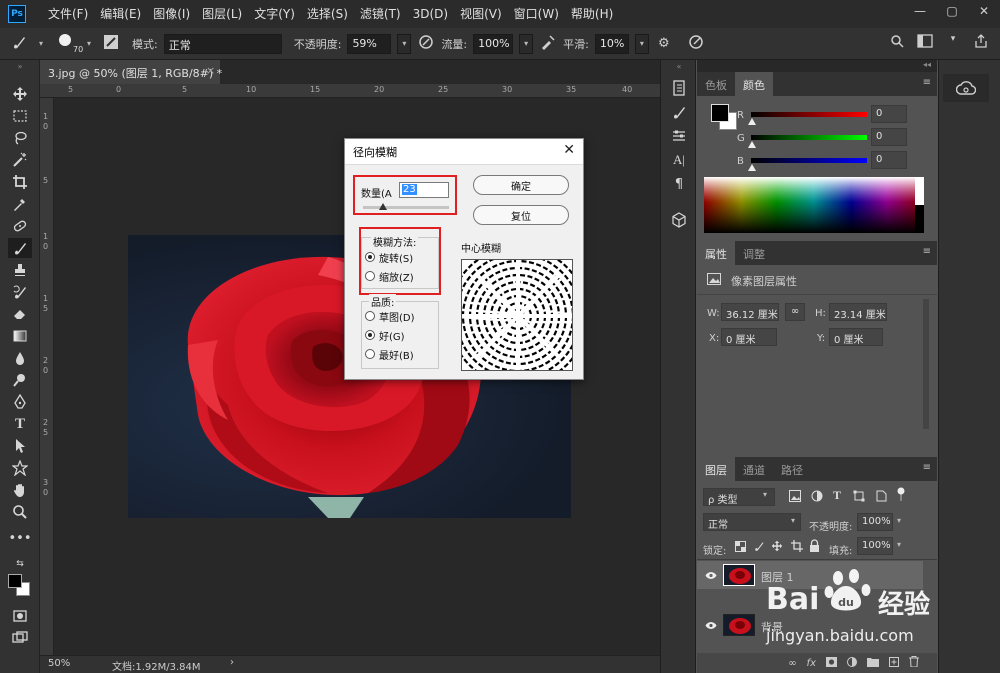 This screenshot has width=1000, height=673. Describe the element at coordinates (20, 538) in the screenshot. I see `more-tools-icon: •••` at that location.